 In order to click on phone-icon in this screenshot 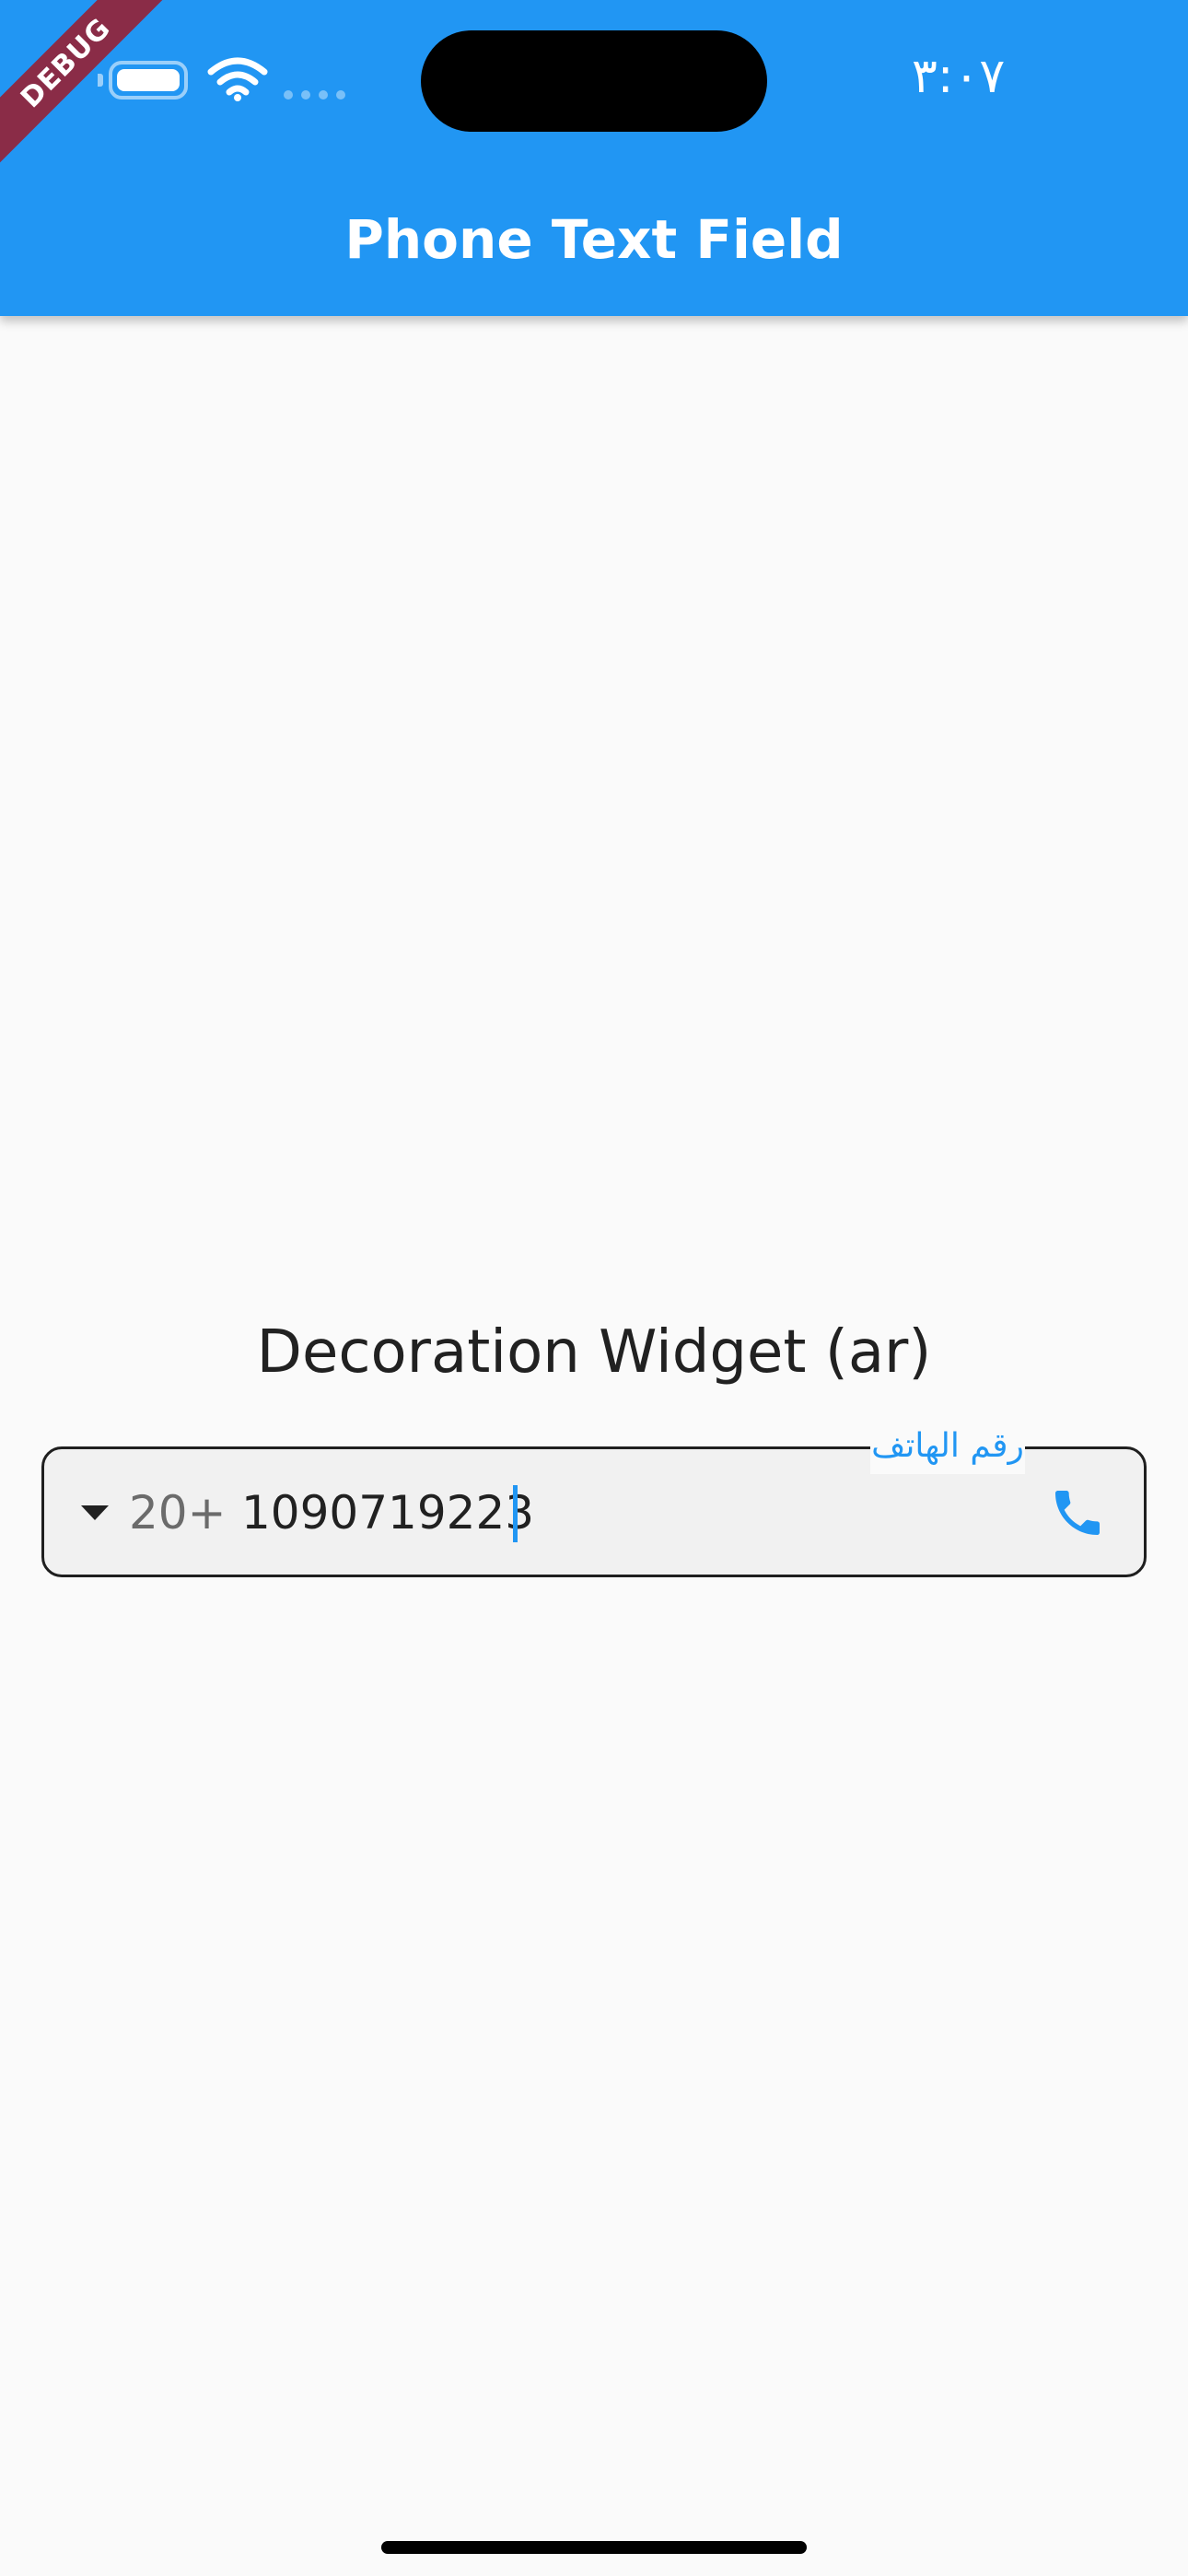, I will do `click(1077, 1513)`.